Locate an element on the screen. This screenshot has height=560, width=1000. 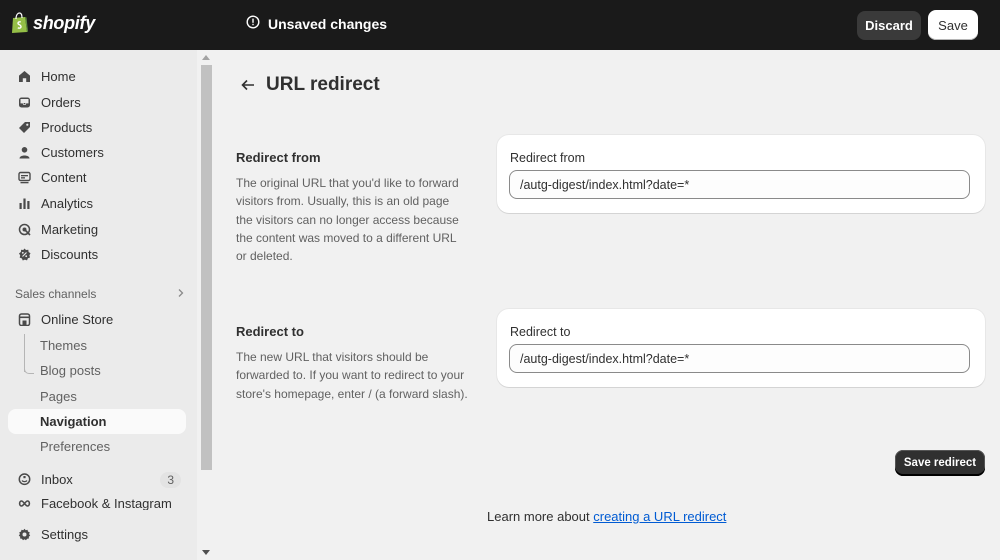
unsaved-changes-status: Unsaved changes is located at coordinates (316, 23).